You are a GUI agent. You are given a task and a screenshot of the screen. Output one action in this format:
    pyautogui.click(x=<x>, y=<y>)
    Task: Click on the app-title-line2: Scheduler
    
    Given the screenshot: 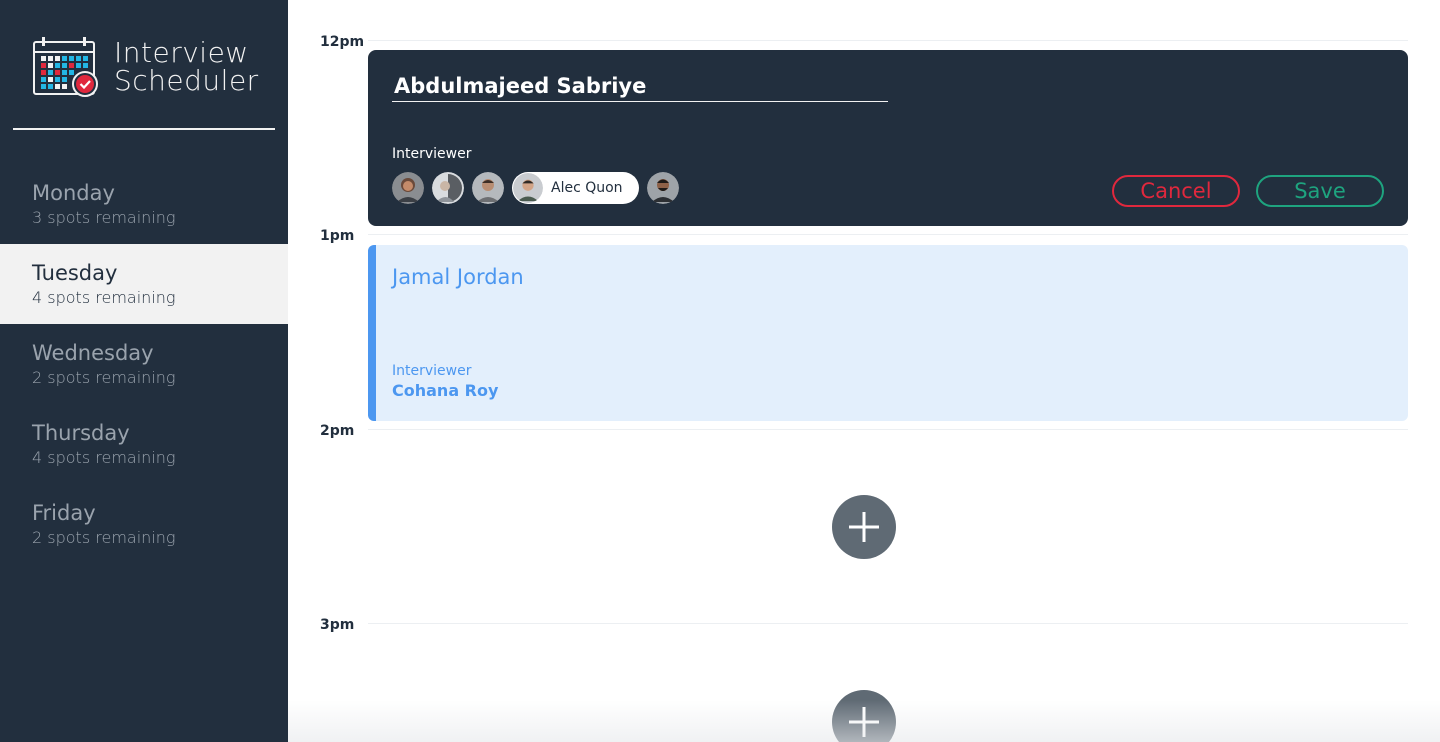 What is the action you would take?
    pyautogui.click(x=186, y=80)
    